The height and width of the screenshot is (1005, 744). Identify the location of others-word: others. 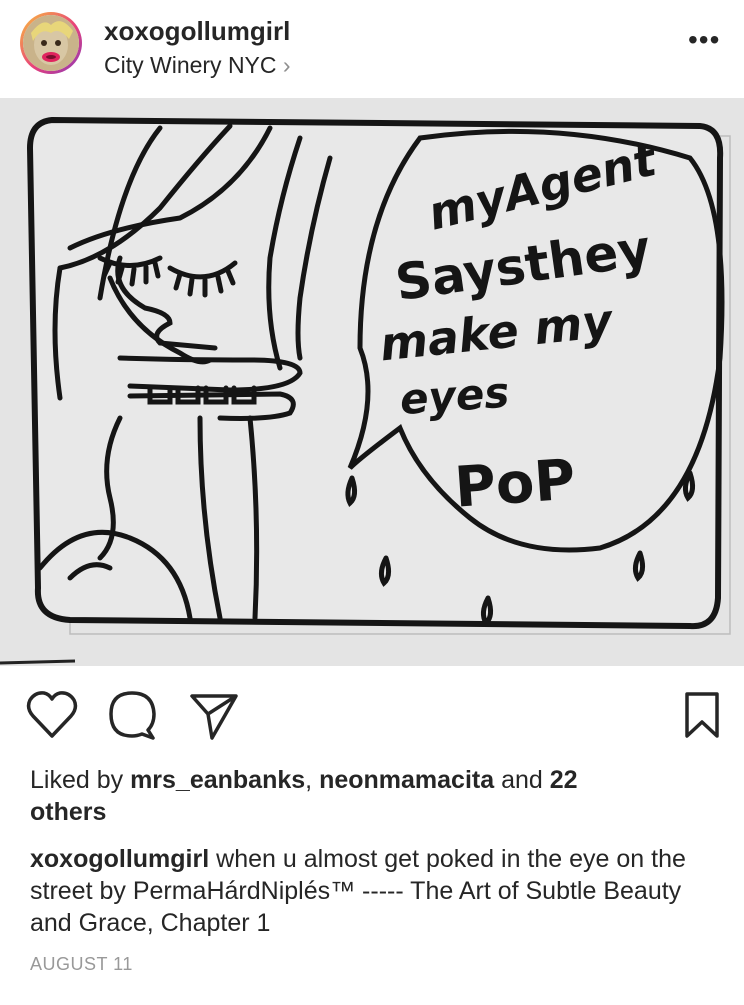
(68, 812).